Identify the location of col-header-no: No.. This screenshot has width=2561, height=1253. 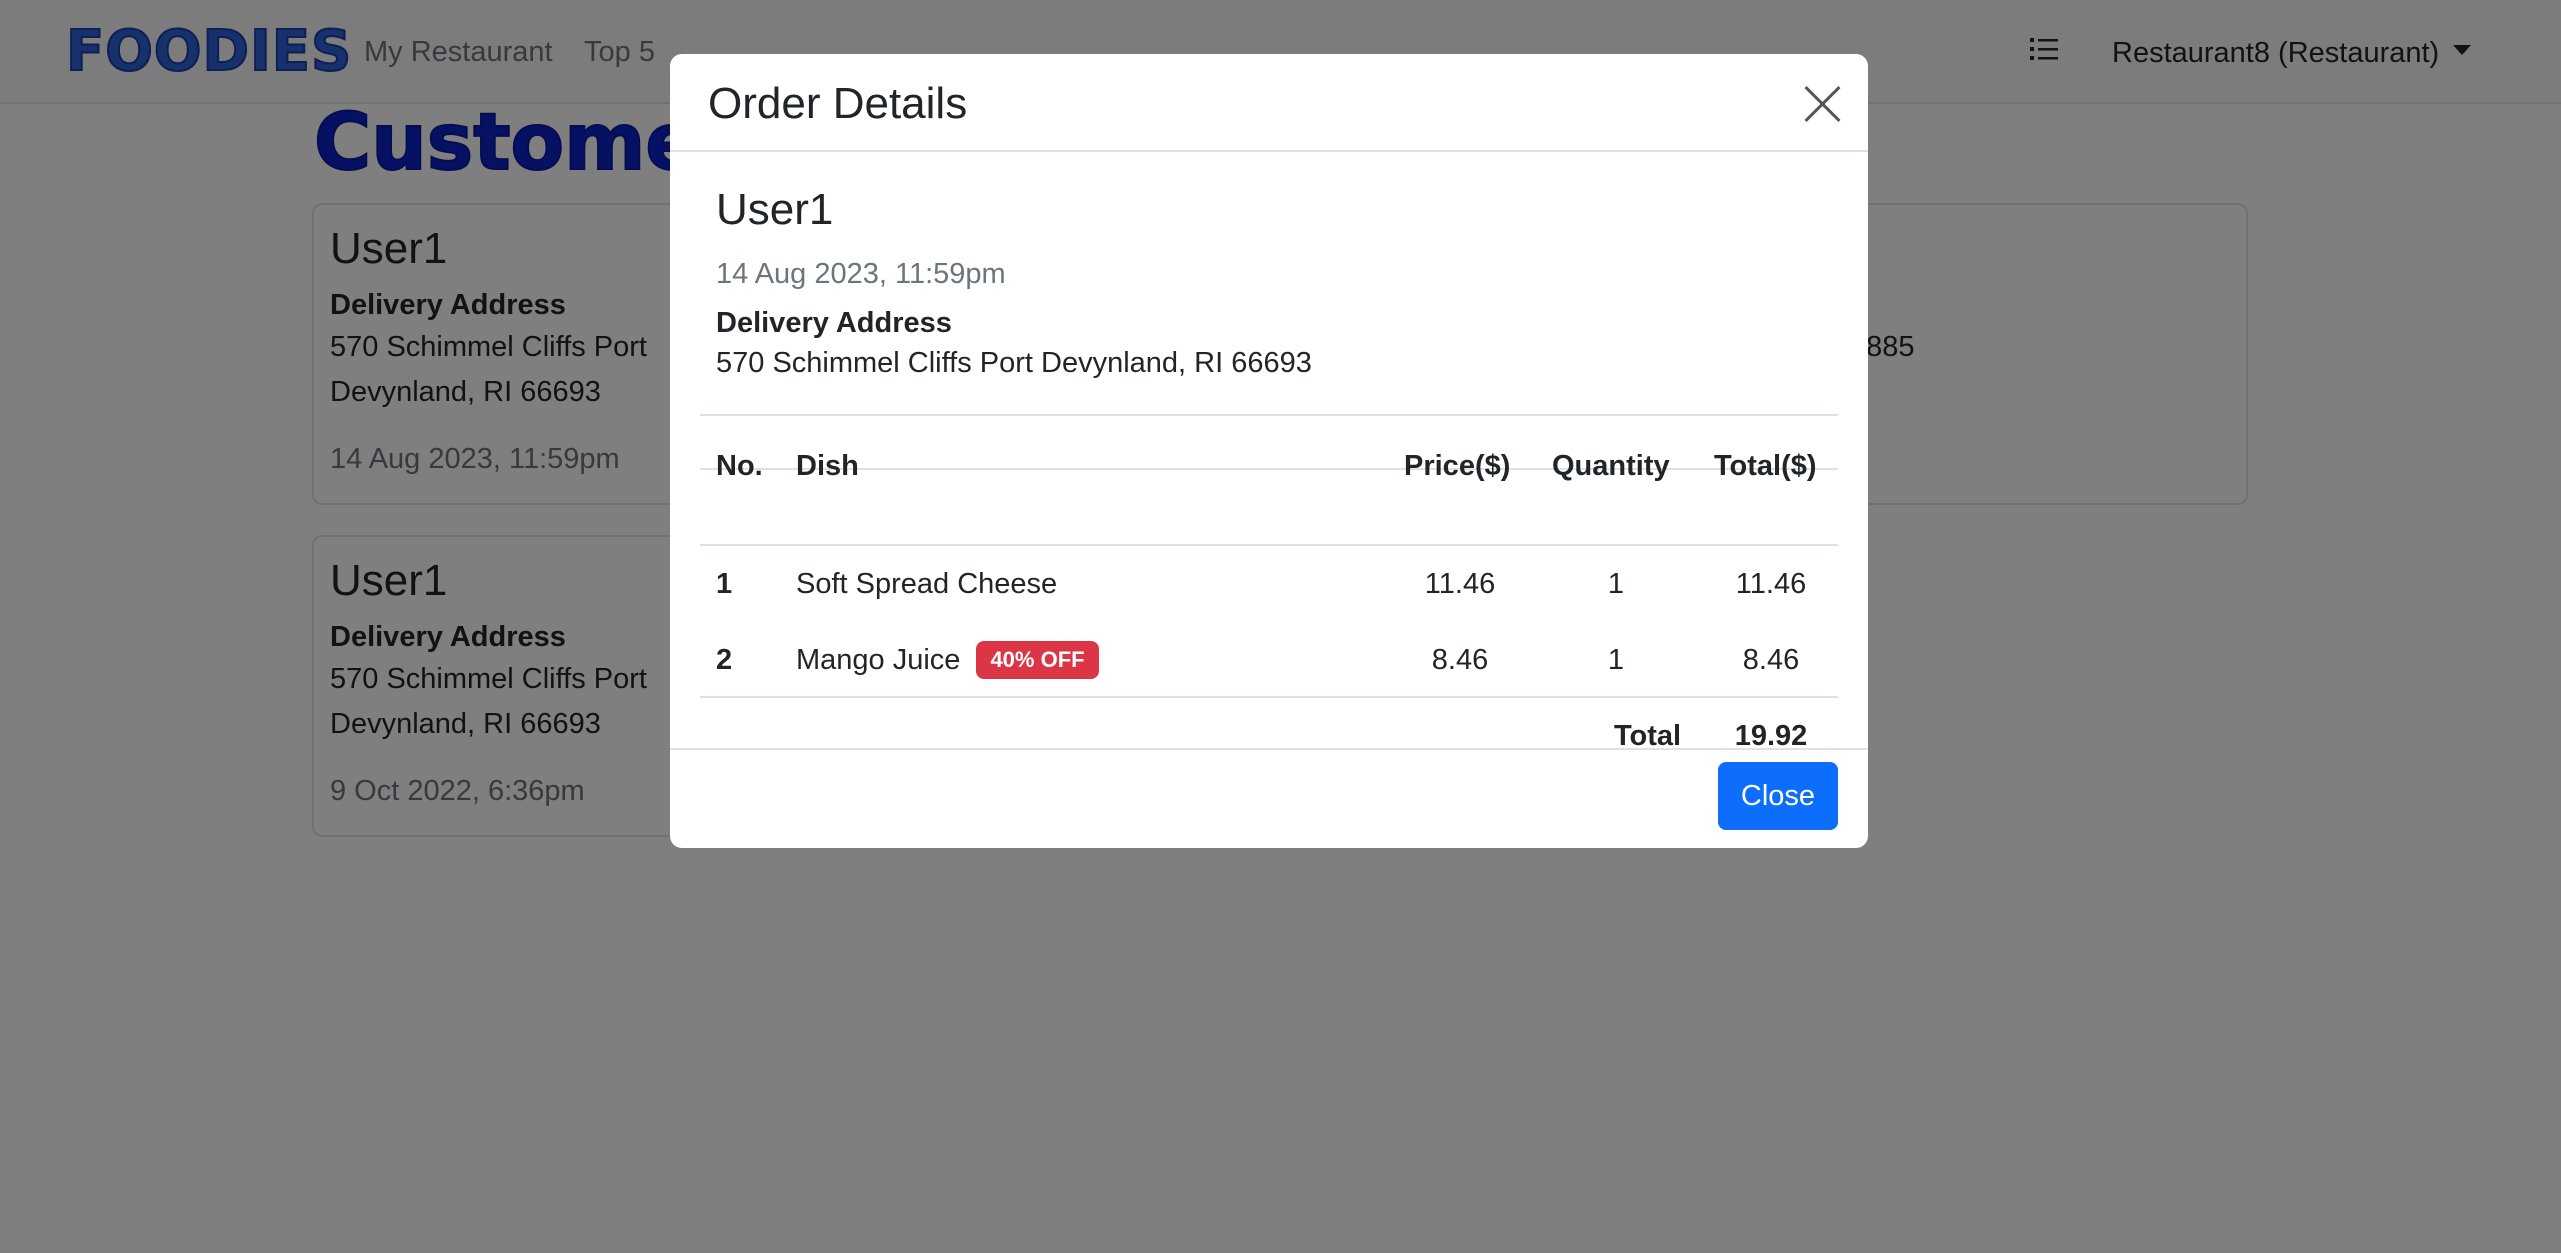
(739, 466).